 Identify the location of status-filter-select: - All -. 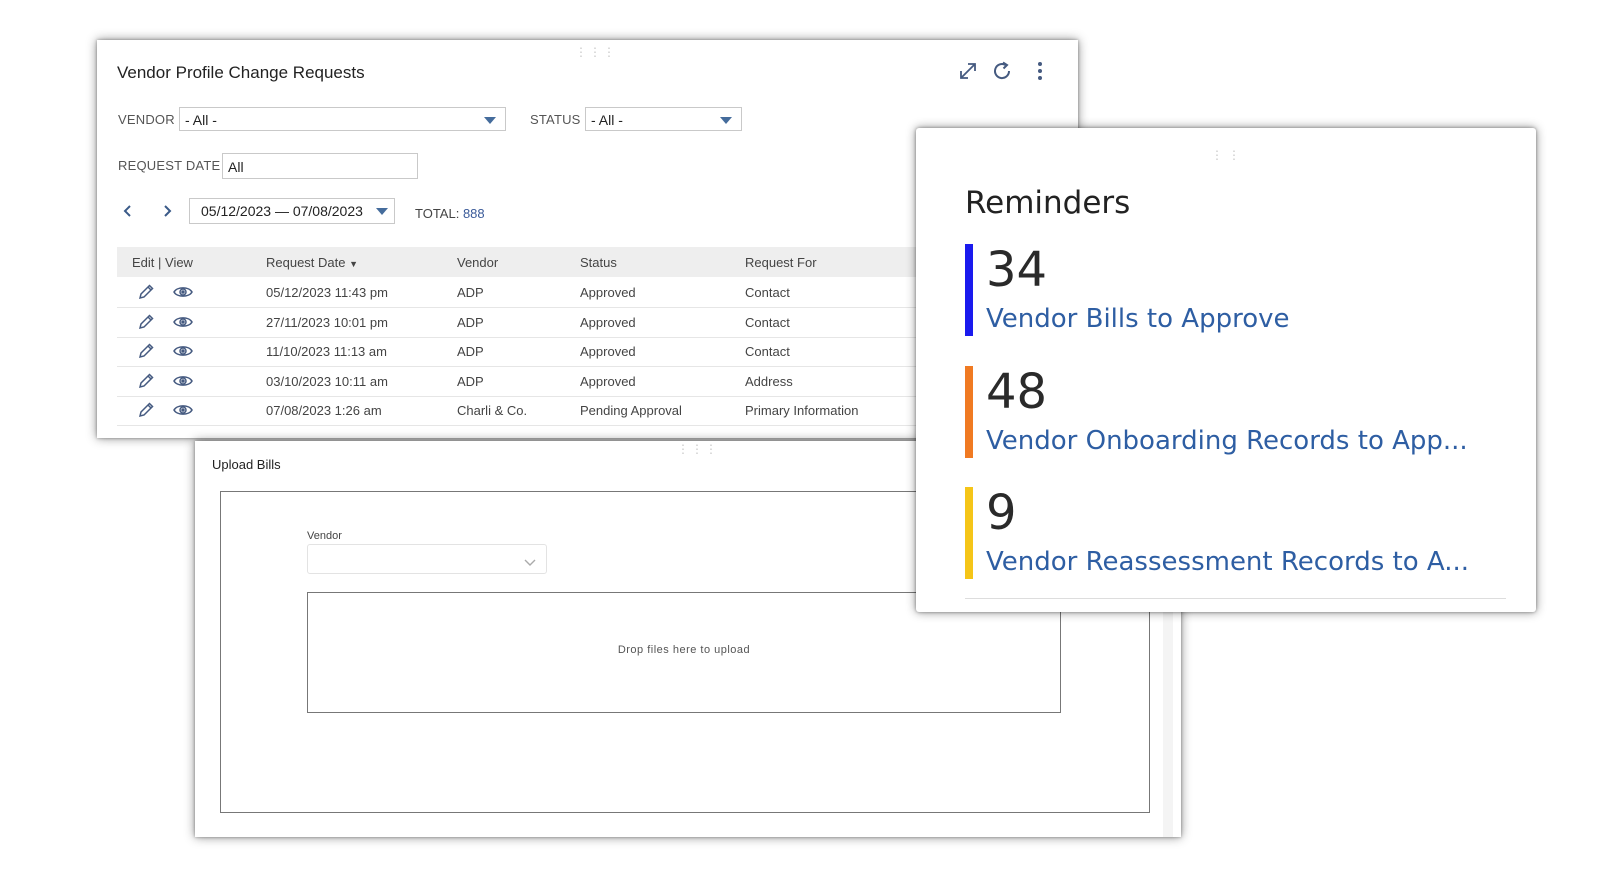
(663, 119).